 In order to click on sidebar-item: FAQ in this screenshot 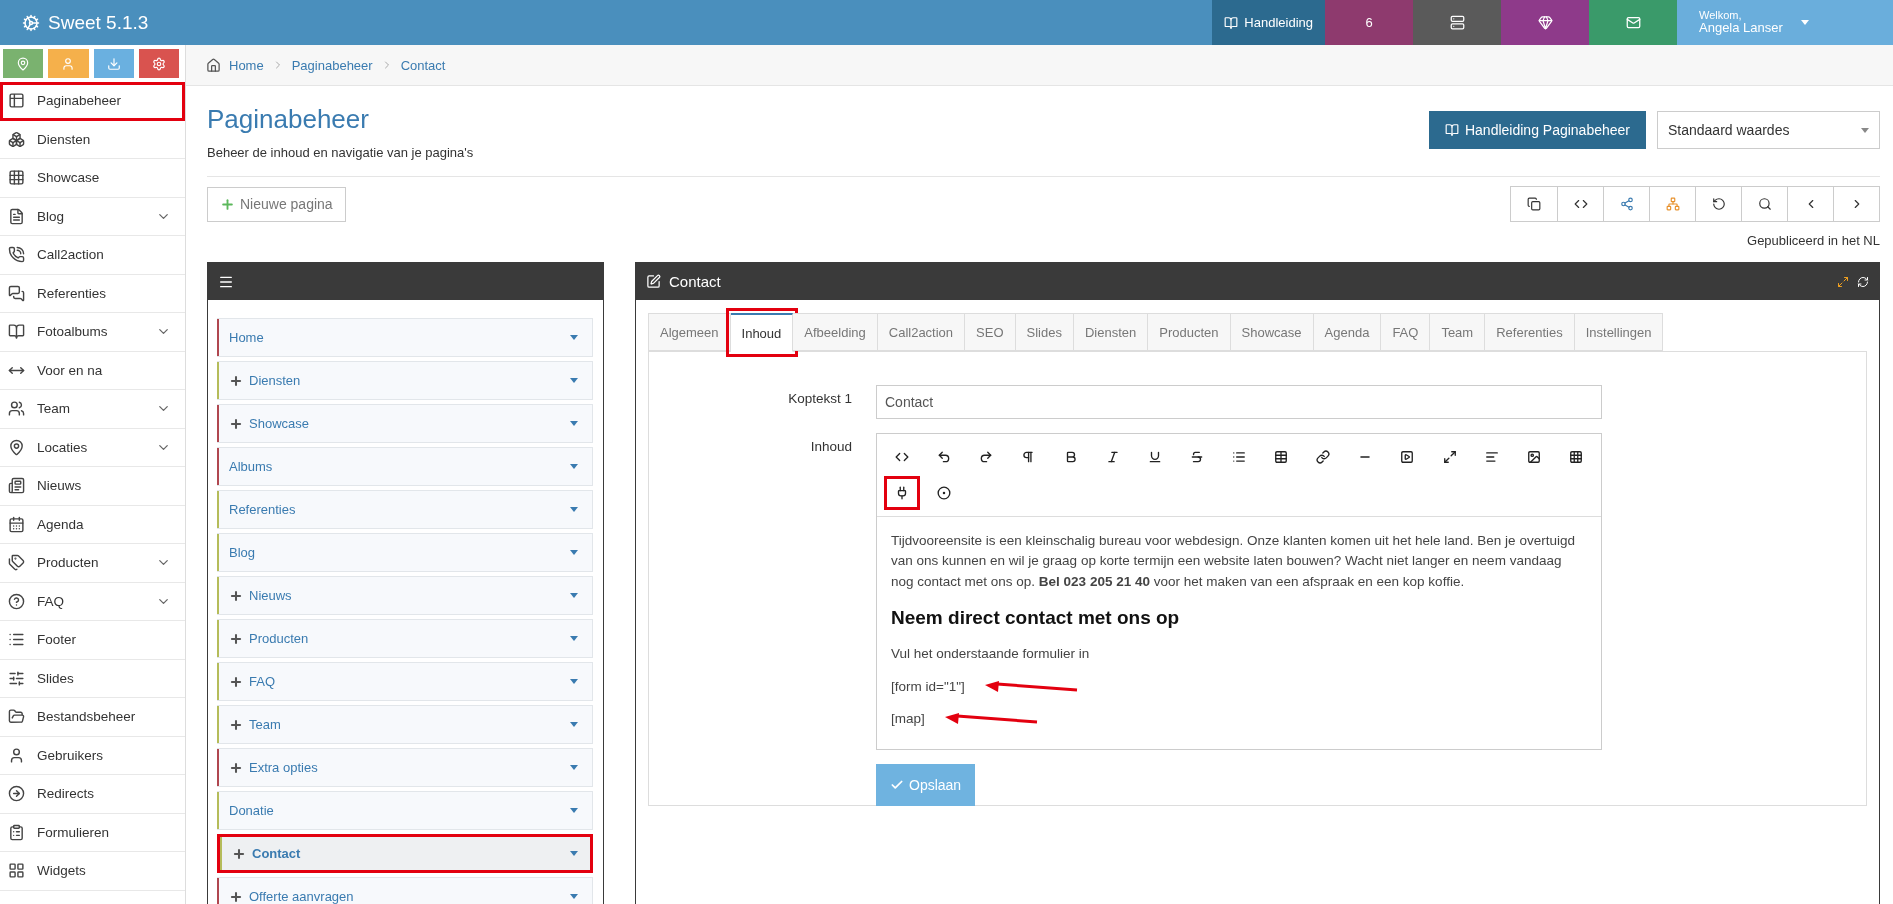, I will do `click(92, 601)`.